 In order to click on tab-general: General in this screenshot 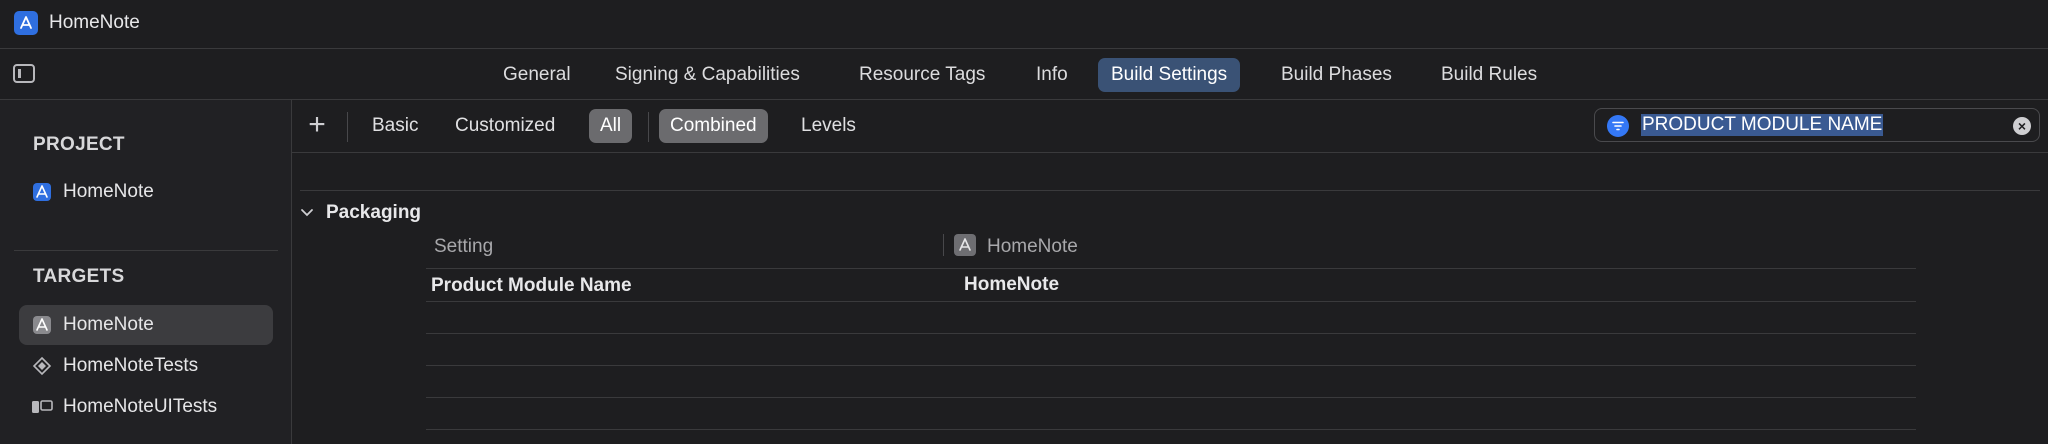, I will do `click(537, 75)`.